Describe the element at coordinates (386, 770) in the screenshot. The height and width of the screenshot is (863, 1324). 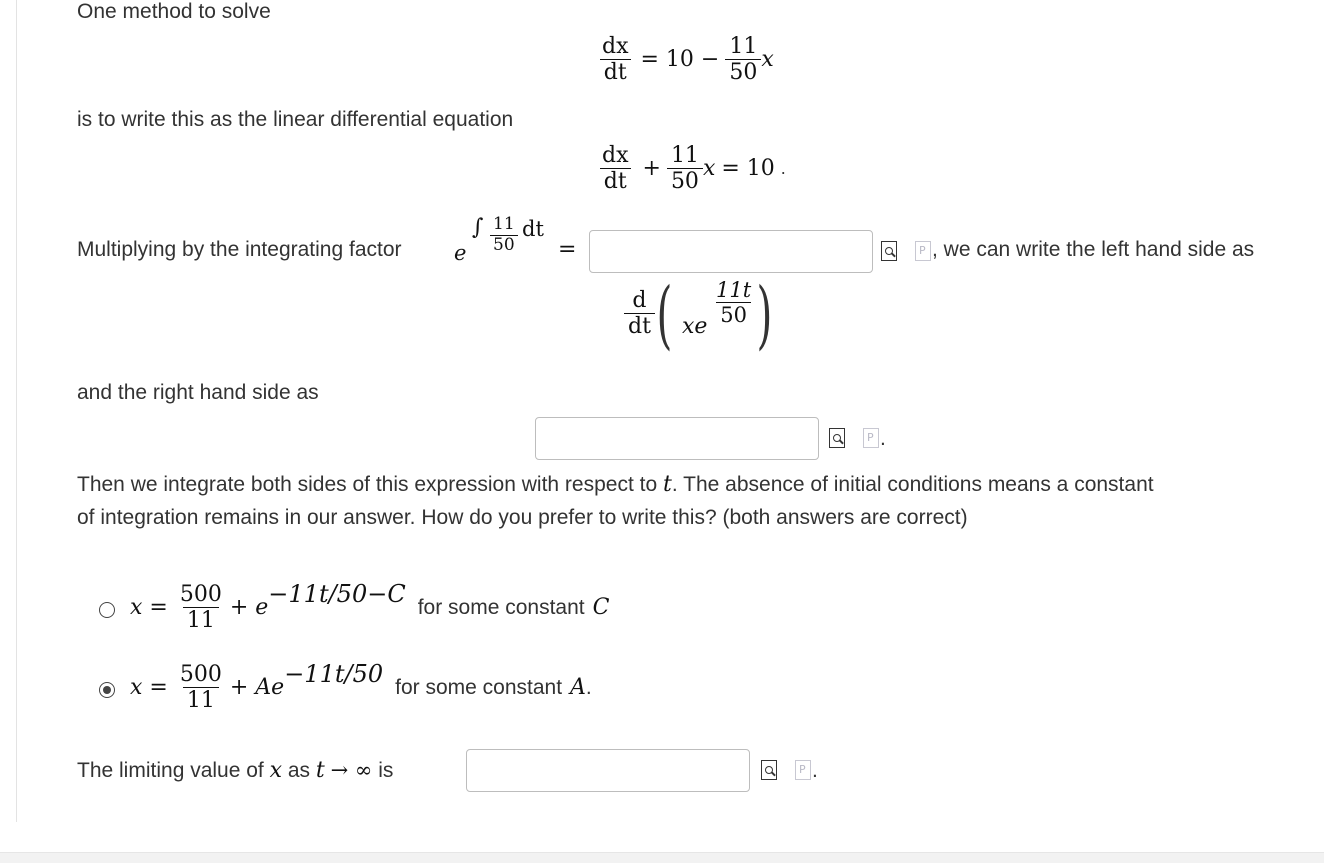
I see `limit-is: is` at that location.